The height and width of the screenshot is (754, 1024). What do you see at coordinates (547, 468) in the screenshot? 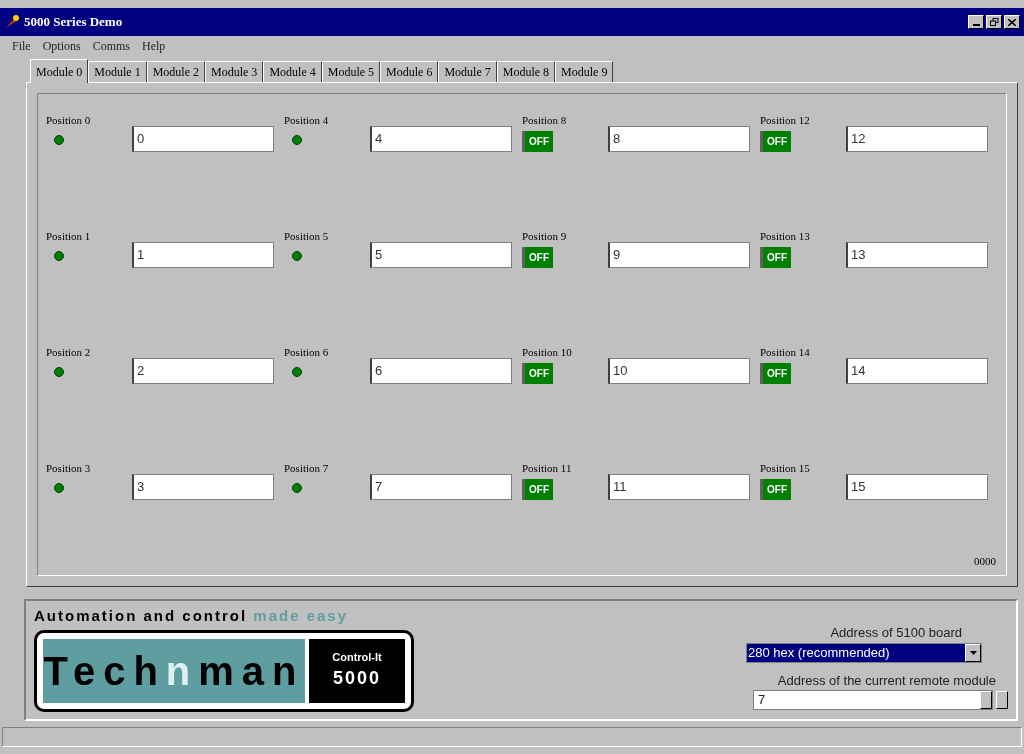
I see `position-label: Position 11` at bounding box center [547, 468].